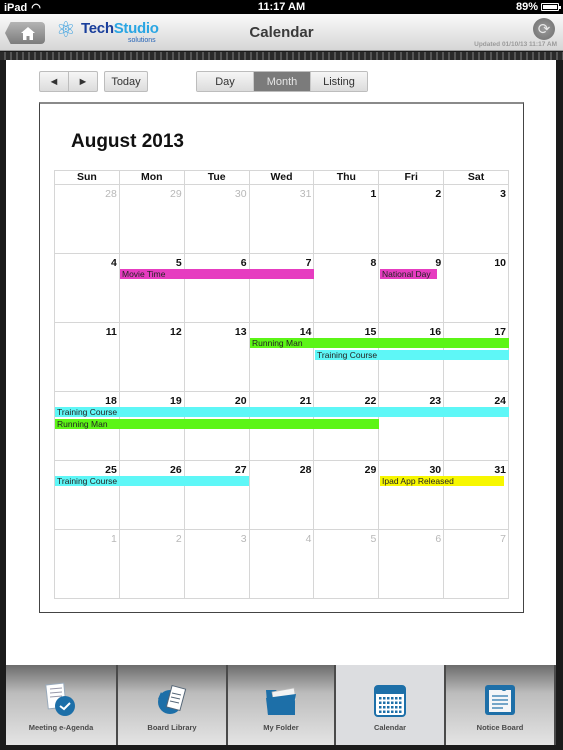 The height and width of the screenshot is (750, 563). I want to click on day-cell: 24, so click(477, 426).